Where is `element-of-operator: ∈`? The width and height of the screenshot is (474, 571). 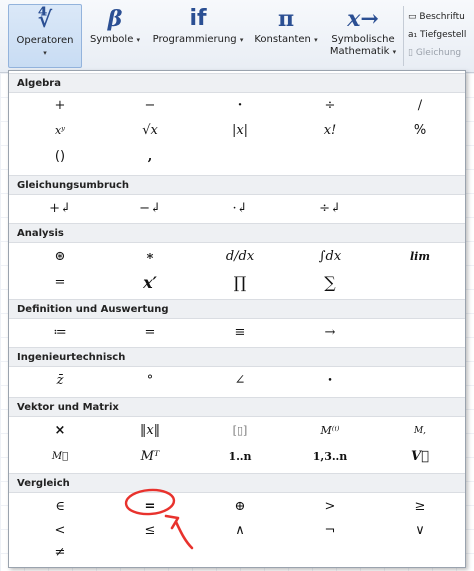 element-of-operator: ∈ is located at coordinates (60, 507).